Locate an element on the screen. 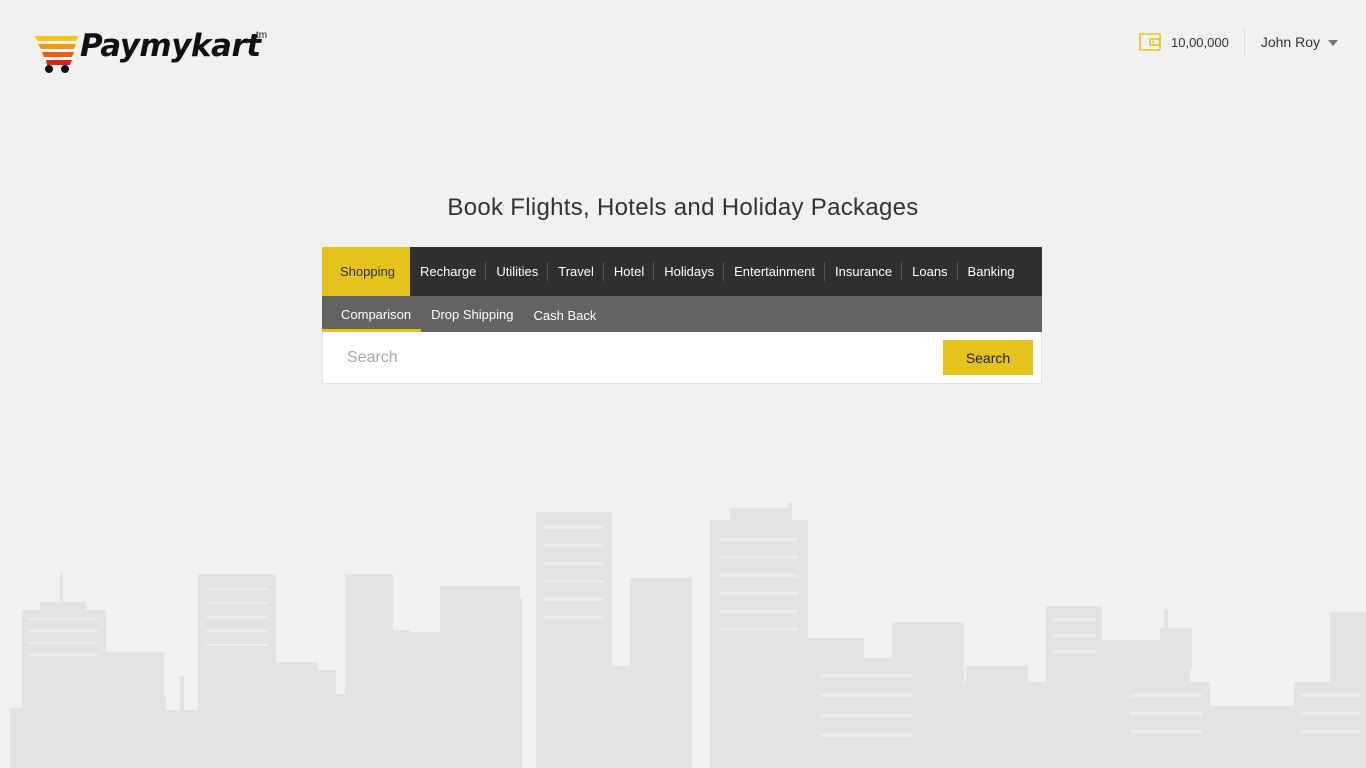  tab-insurance: Insurance is located at coordinates (864, 271).